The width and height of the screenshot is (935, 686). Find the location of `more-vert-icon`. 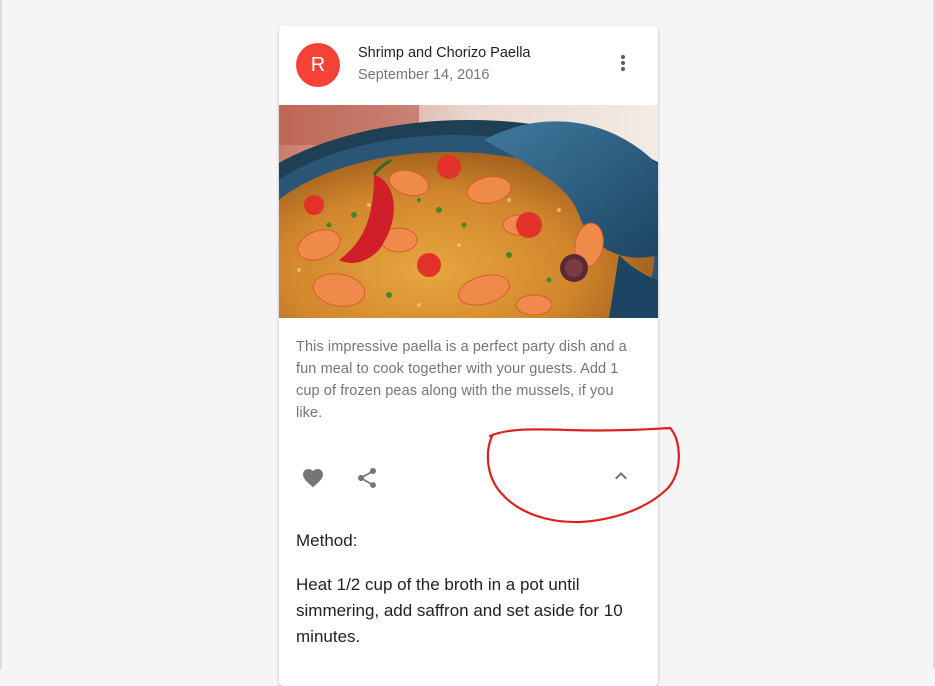

more-vert-icon is located at coordinates (623, 63).